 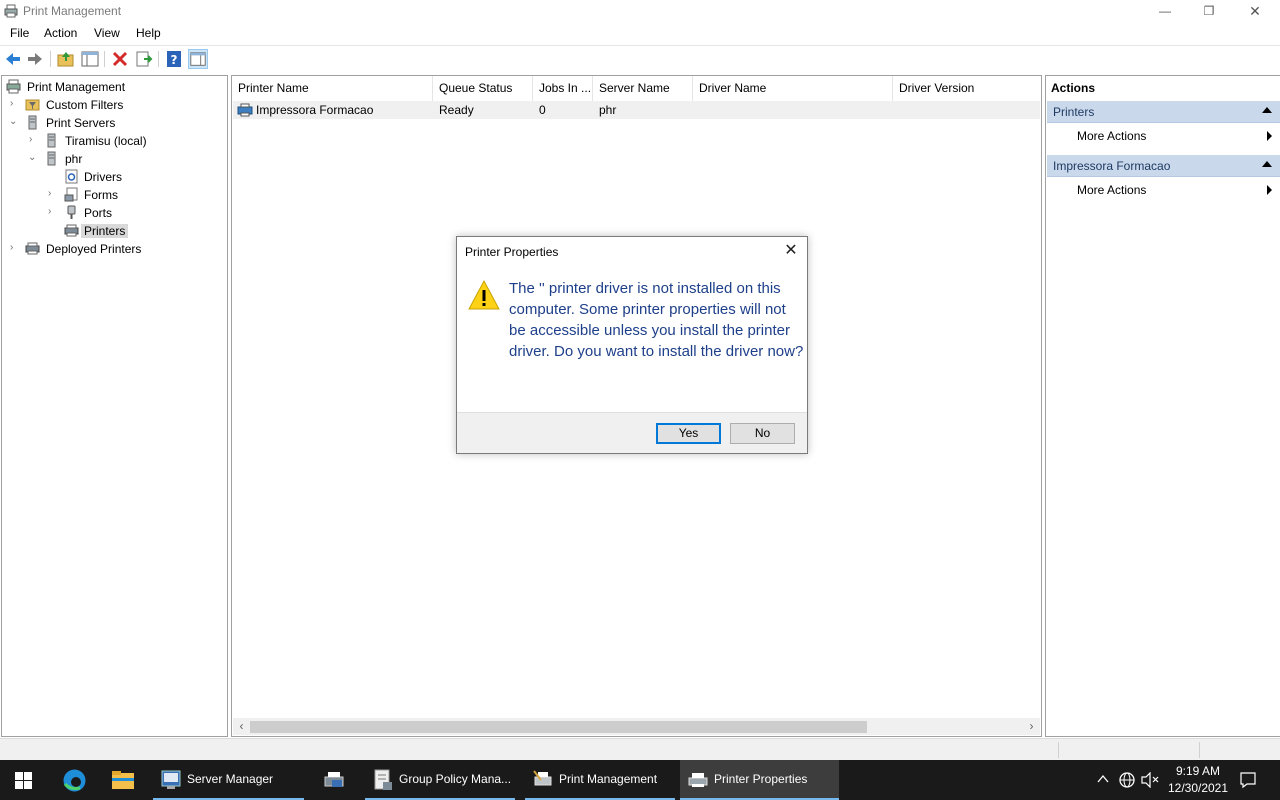 I want to click on cell-jobs: 0, so click(x=542, y=110).